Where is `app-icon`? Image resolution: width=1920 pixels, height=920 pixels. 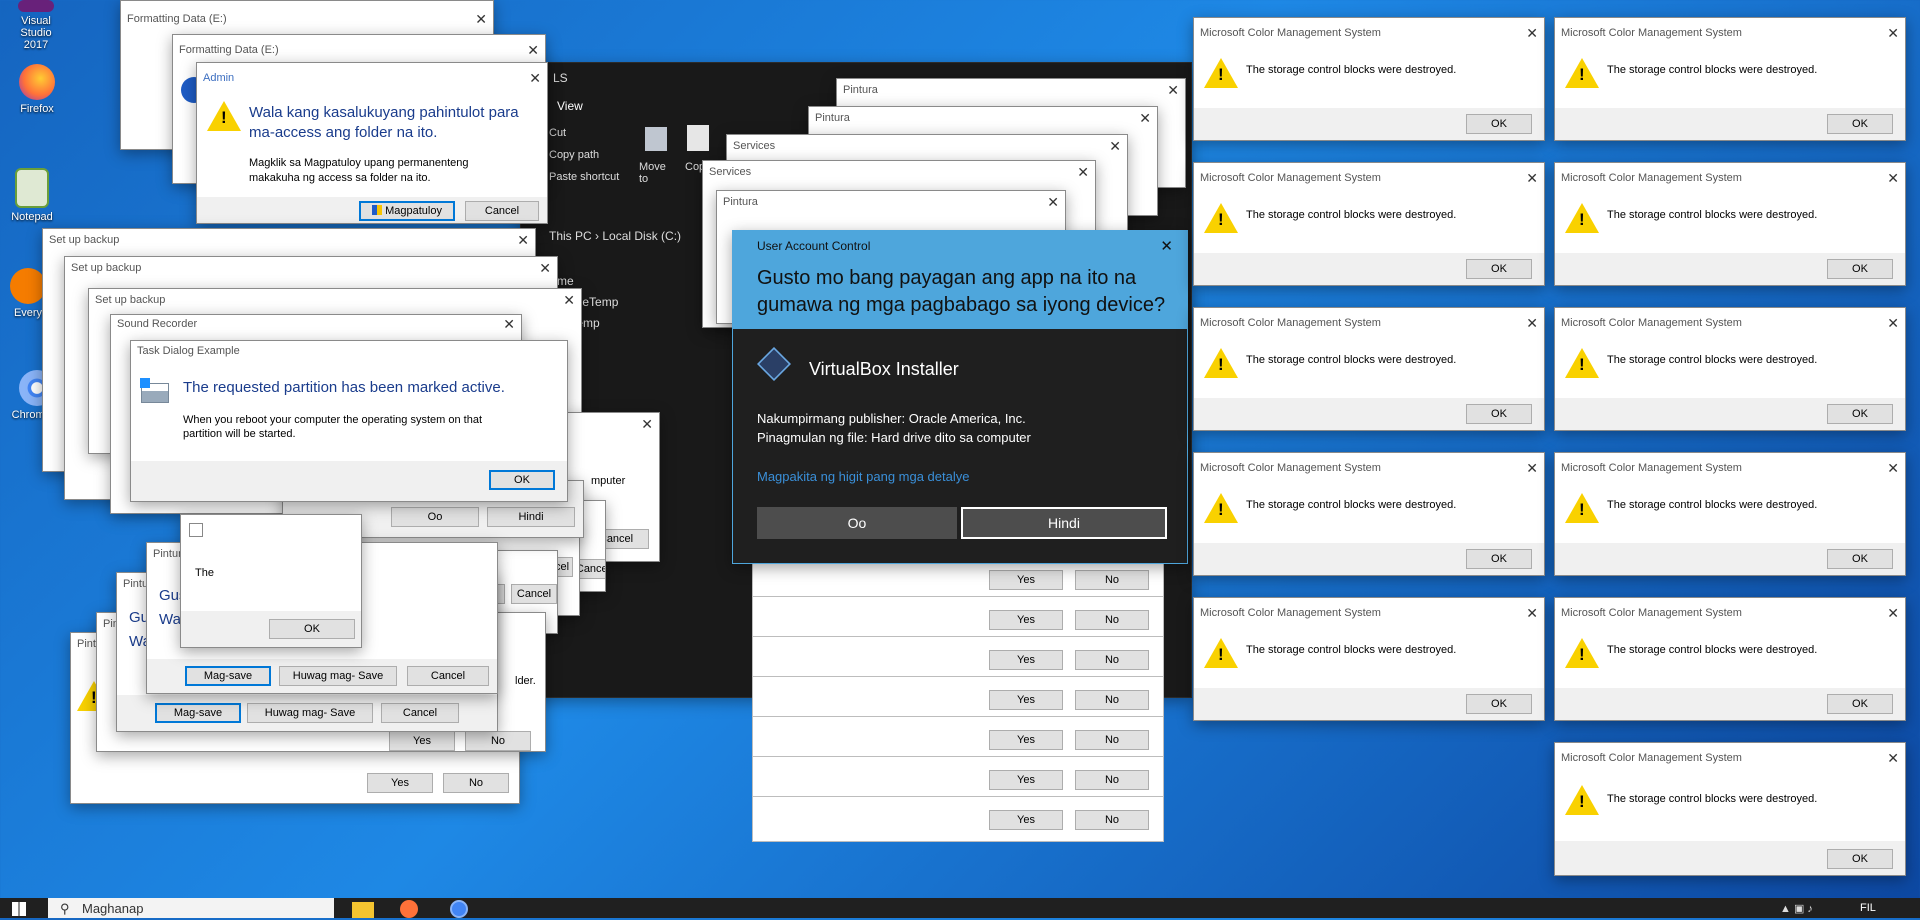 app-icon is located at coordinates (196, 530).